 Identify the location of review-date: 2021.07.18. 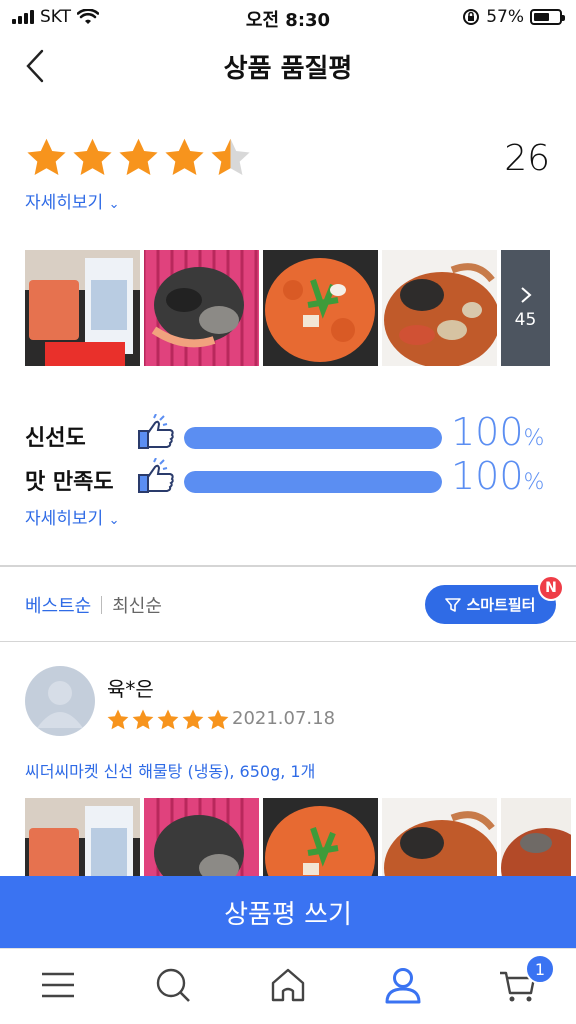
(284, 718).